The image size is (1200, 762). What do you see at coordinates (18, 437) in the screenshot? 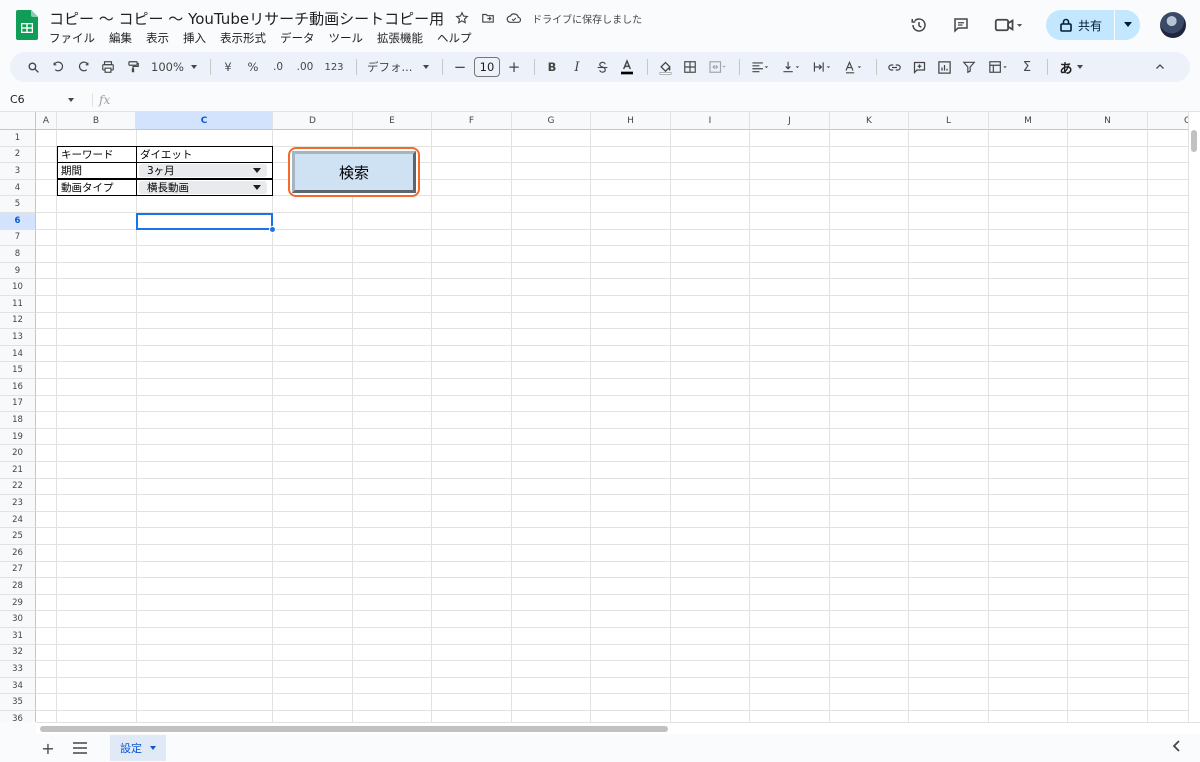
I see `row-header: 19` at bounding box center [18, 437].